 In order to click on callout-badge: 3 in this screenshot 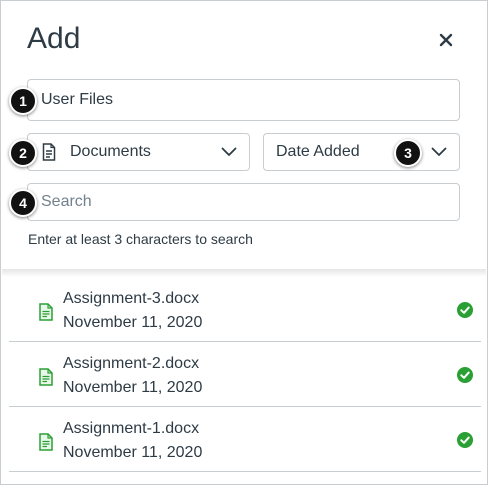, I will do `click(408, 153)`.